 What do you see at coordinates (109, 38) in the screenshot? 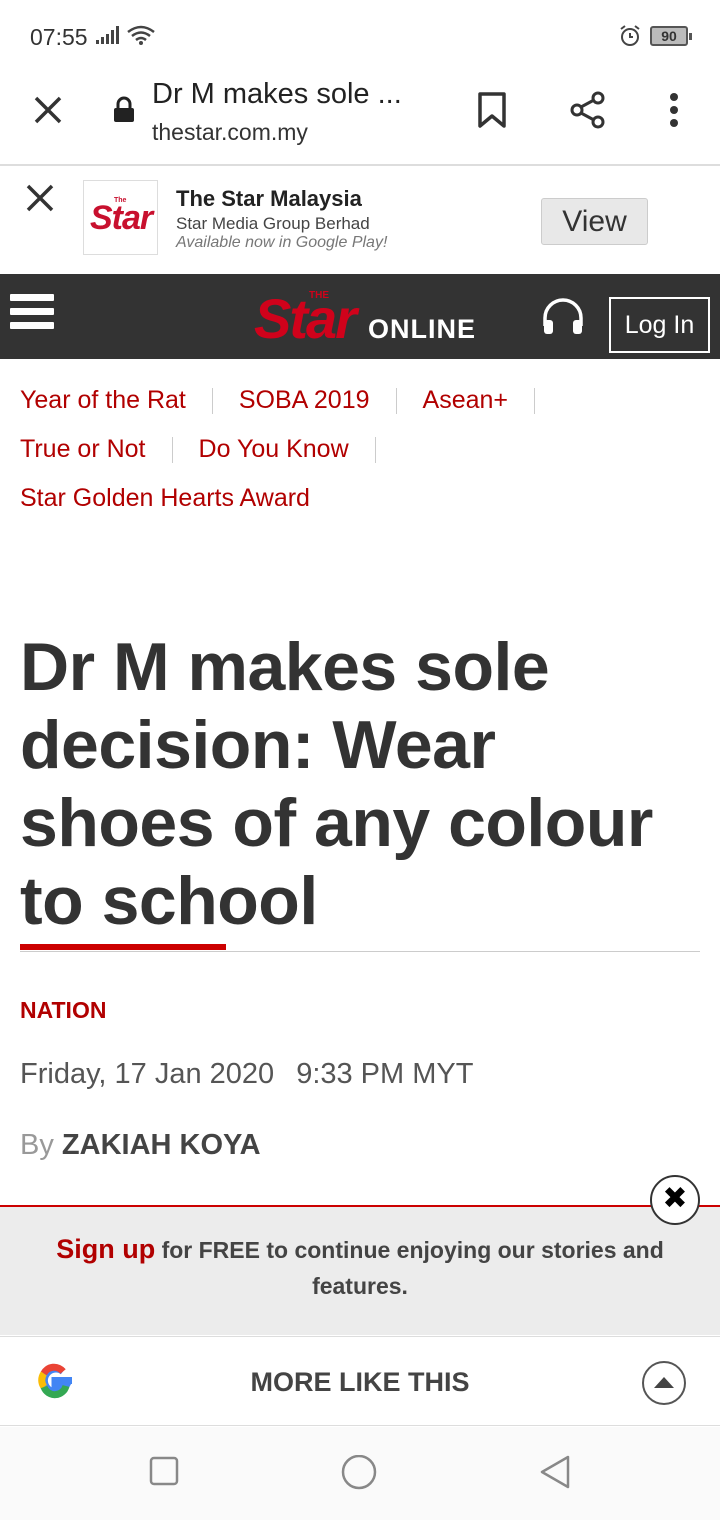
I see `signal-icon` at bounding box center [109, 38].